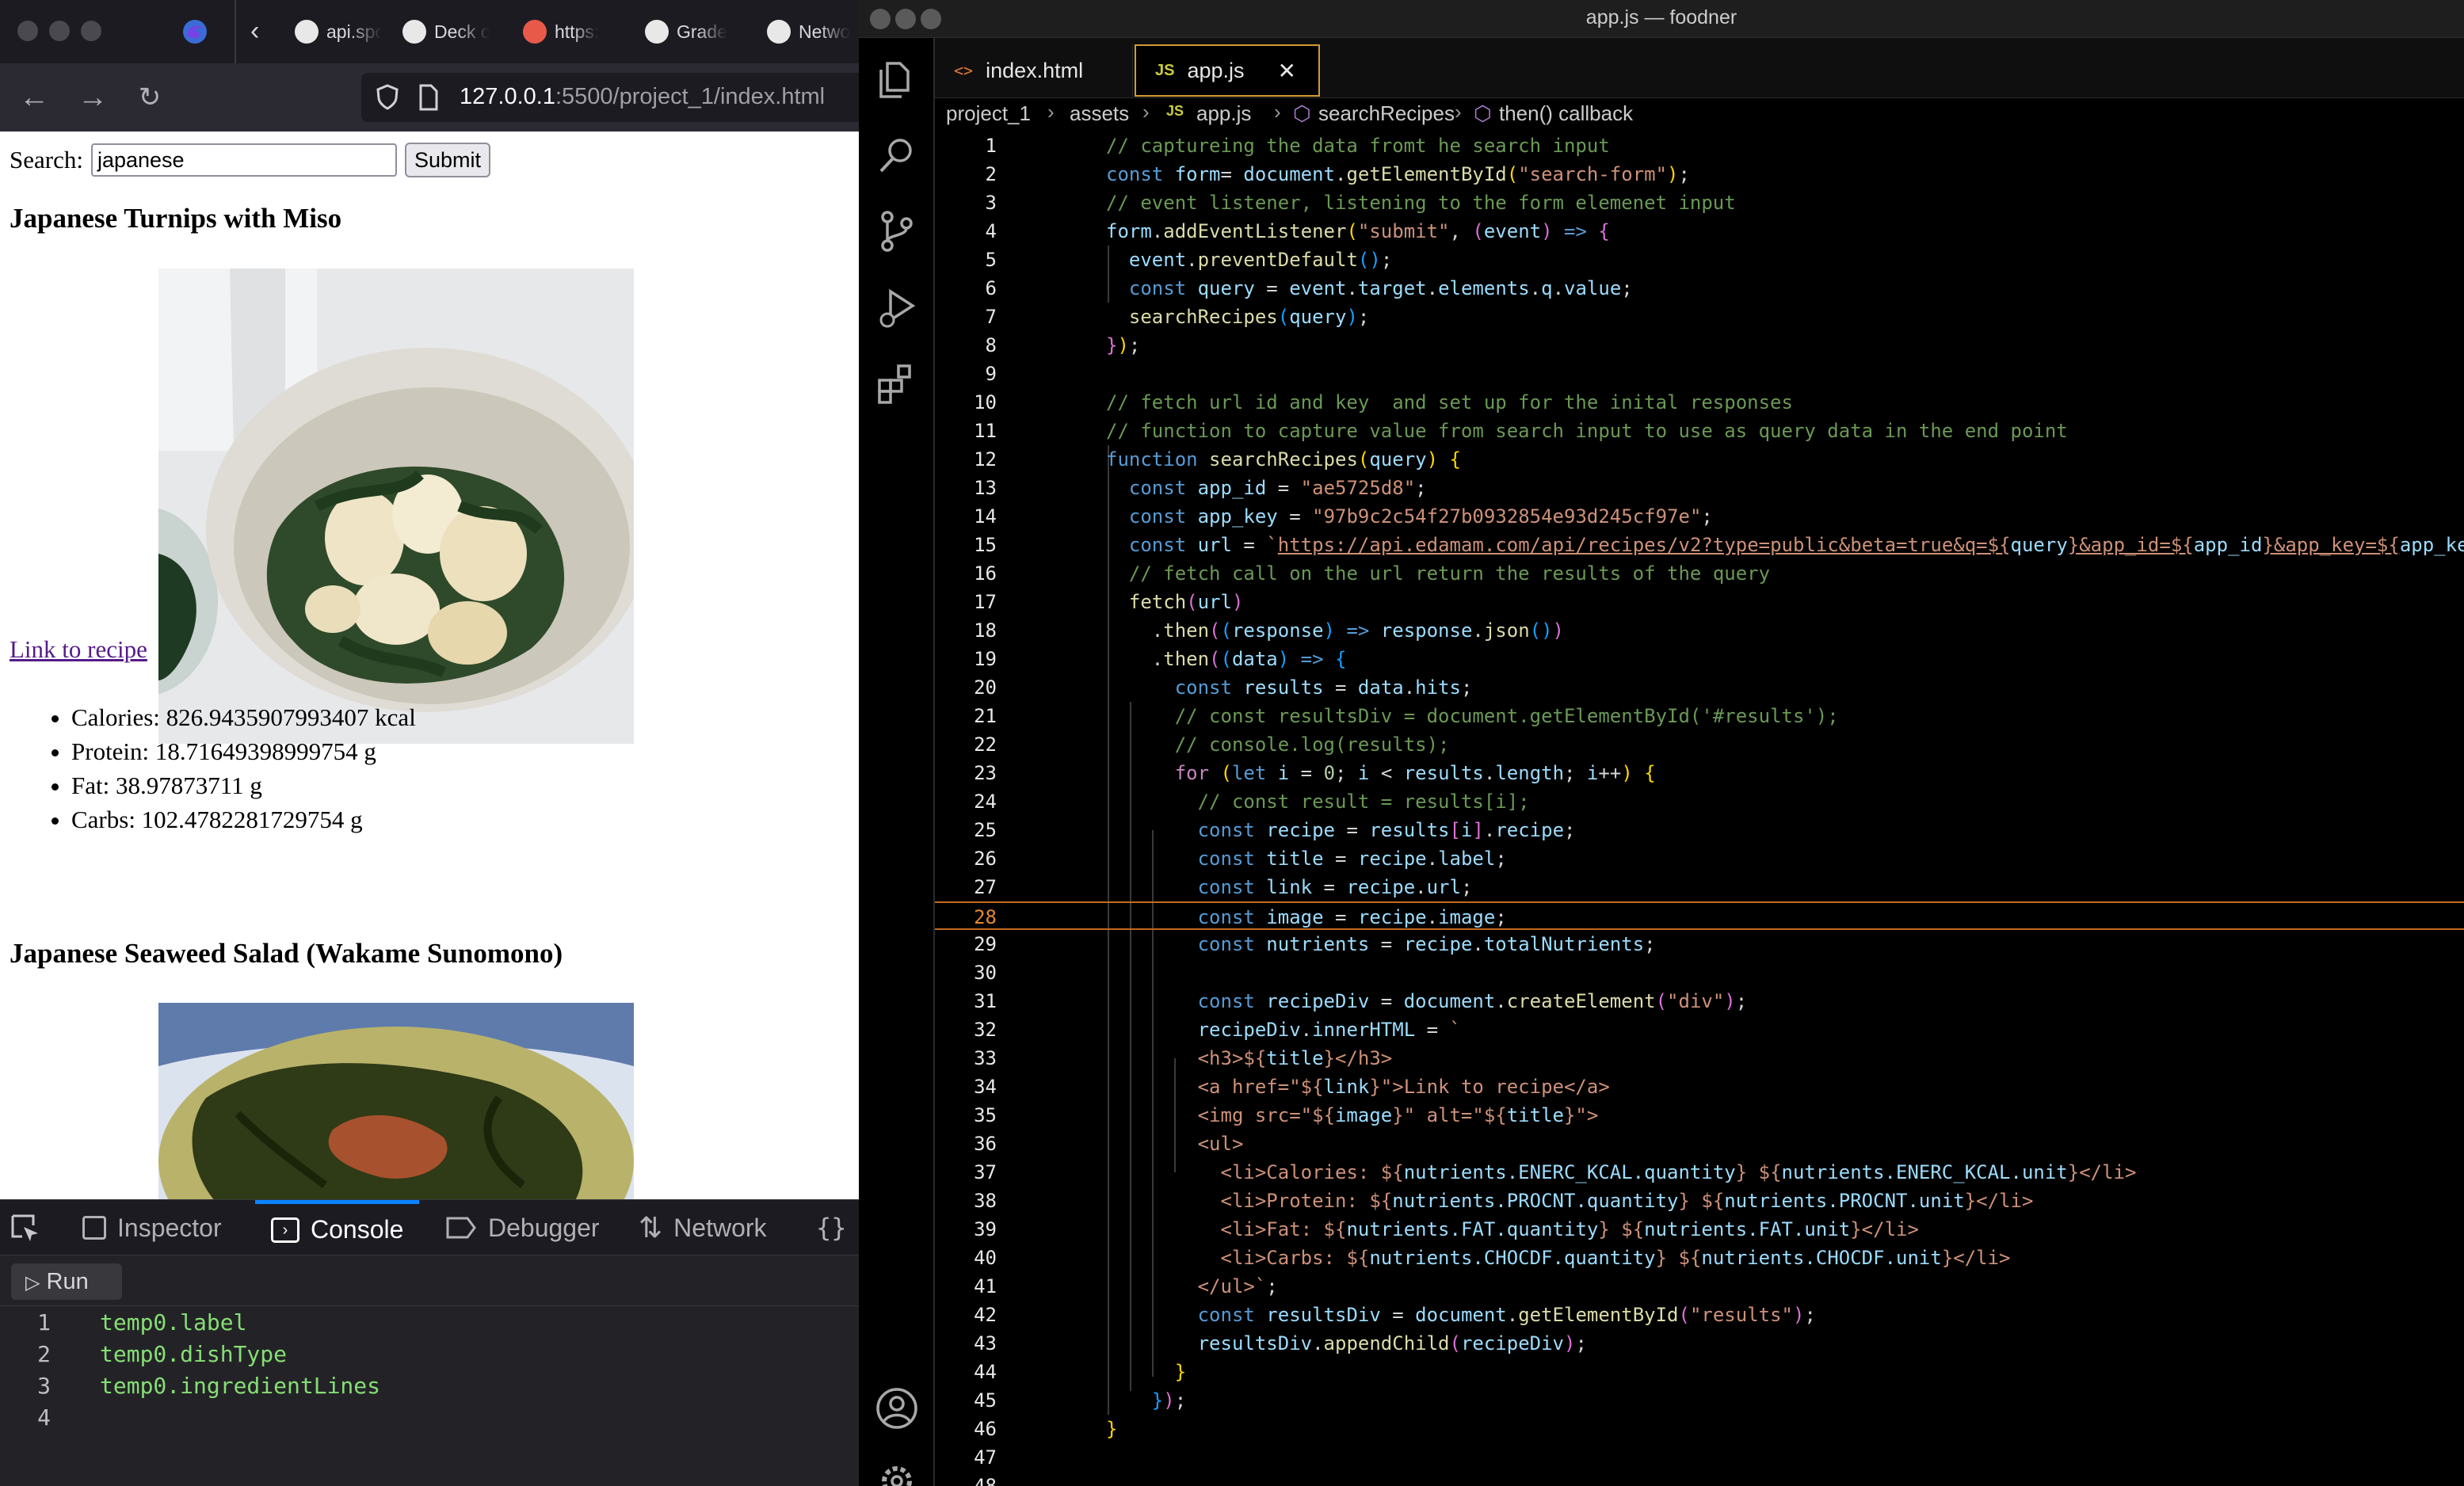  I want to click on code-token: results, so click(1409, 830).